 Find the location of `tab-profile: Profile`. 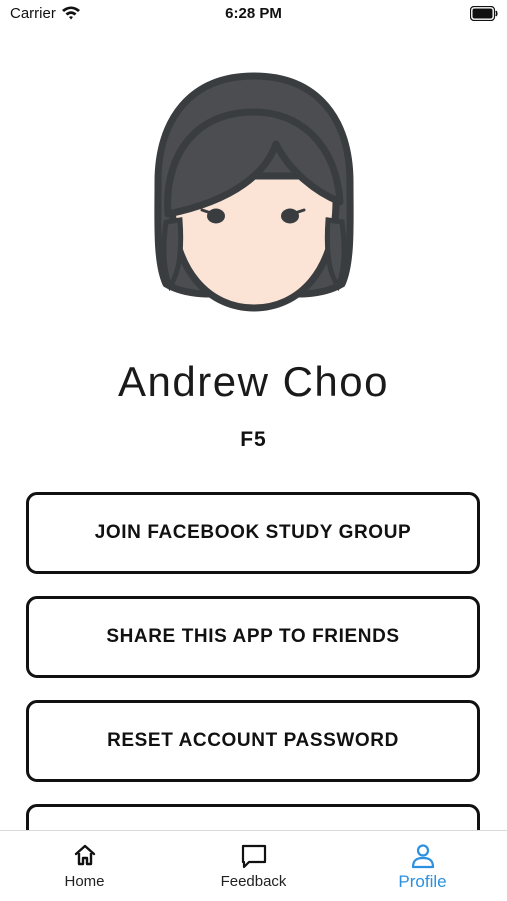

tab-profile: Profile is located at coordinates (422, 866).